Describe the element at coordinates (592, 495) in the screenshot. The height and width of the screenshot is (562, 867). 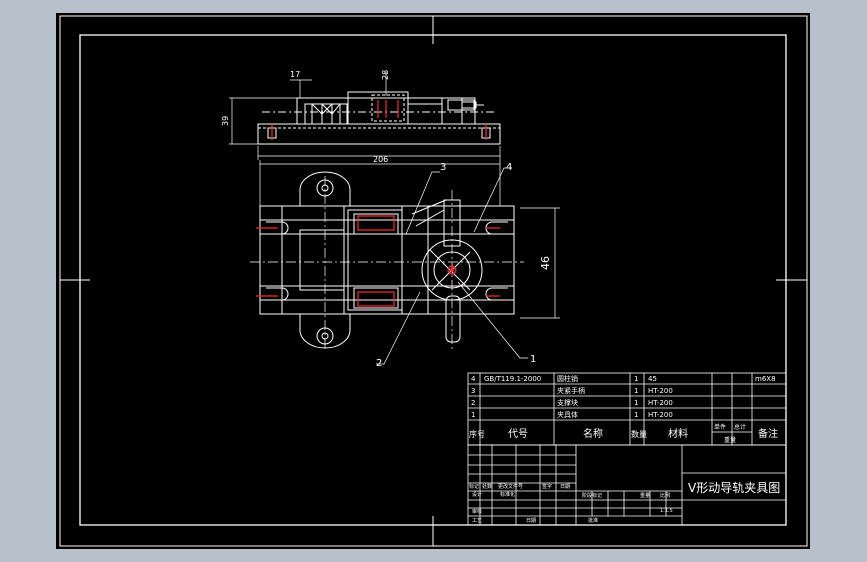
I see `tb-stage: 阶段标记` at that location.